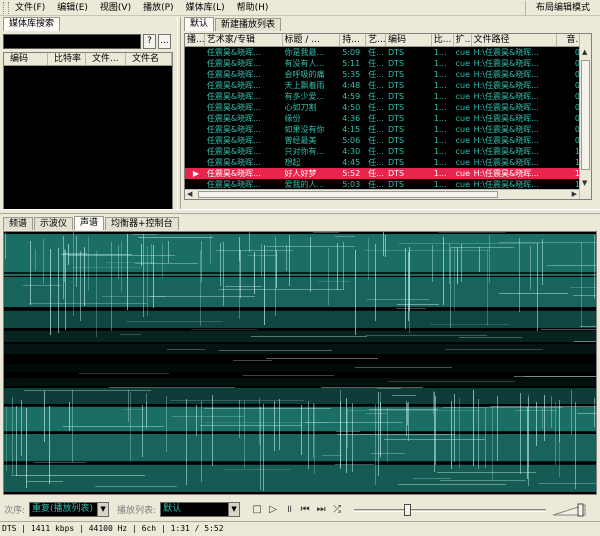 This screenshot has width=600, height=536. Describe the element at coordinates (584, 183) in the screenshot. I see `scroll-down-icon: ▼` at that location.